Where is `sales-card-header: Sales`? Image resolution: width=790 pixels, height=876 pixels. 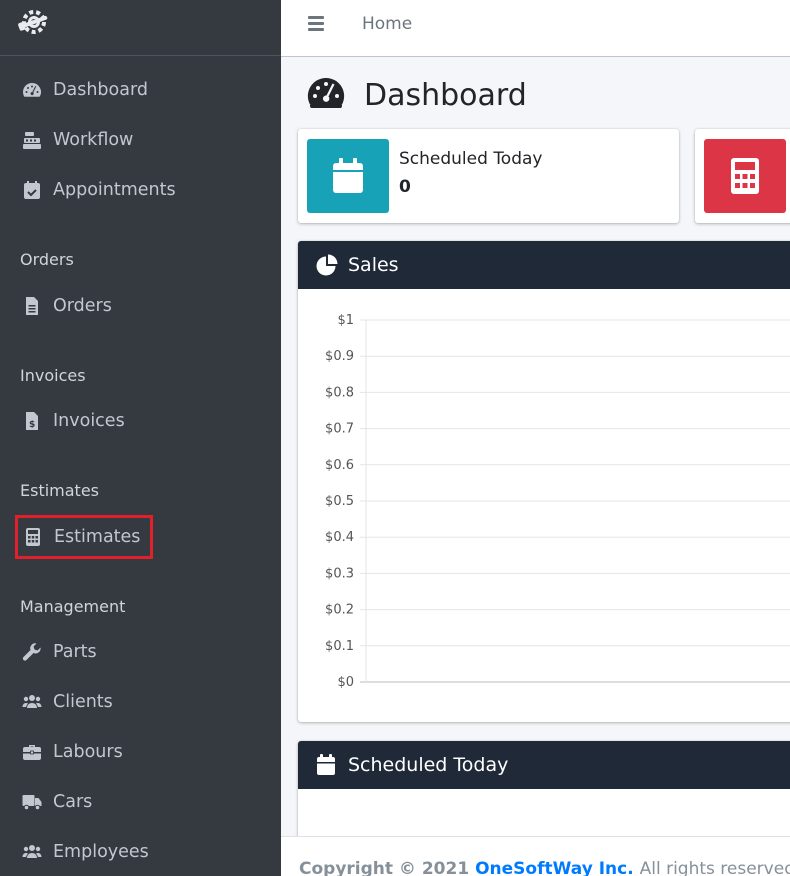
sales-card-header: Sales is located at coordinates (544, 265).